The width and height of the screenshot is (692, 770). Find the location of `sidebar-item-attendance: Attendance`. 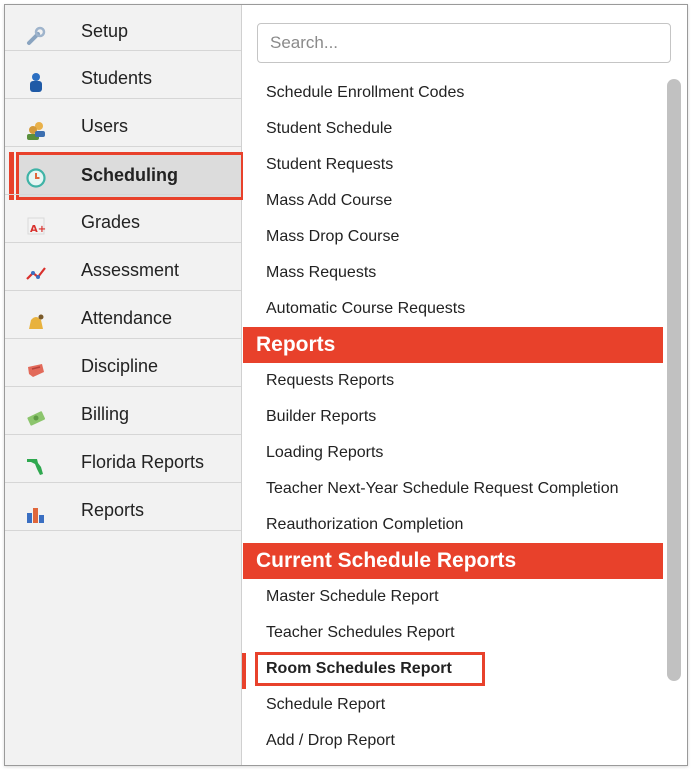

sidebar-item-attendance: Attendance is located at coordinates (123, 315).